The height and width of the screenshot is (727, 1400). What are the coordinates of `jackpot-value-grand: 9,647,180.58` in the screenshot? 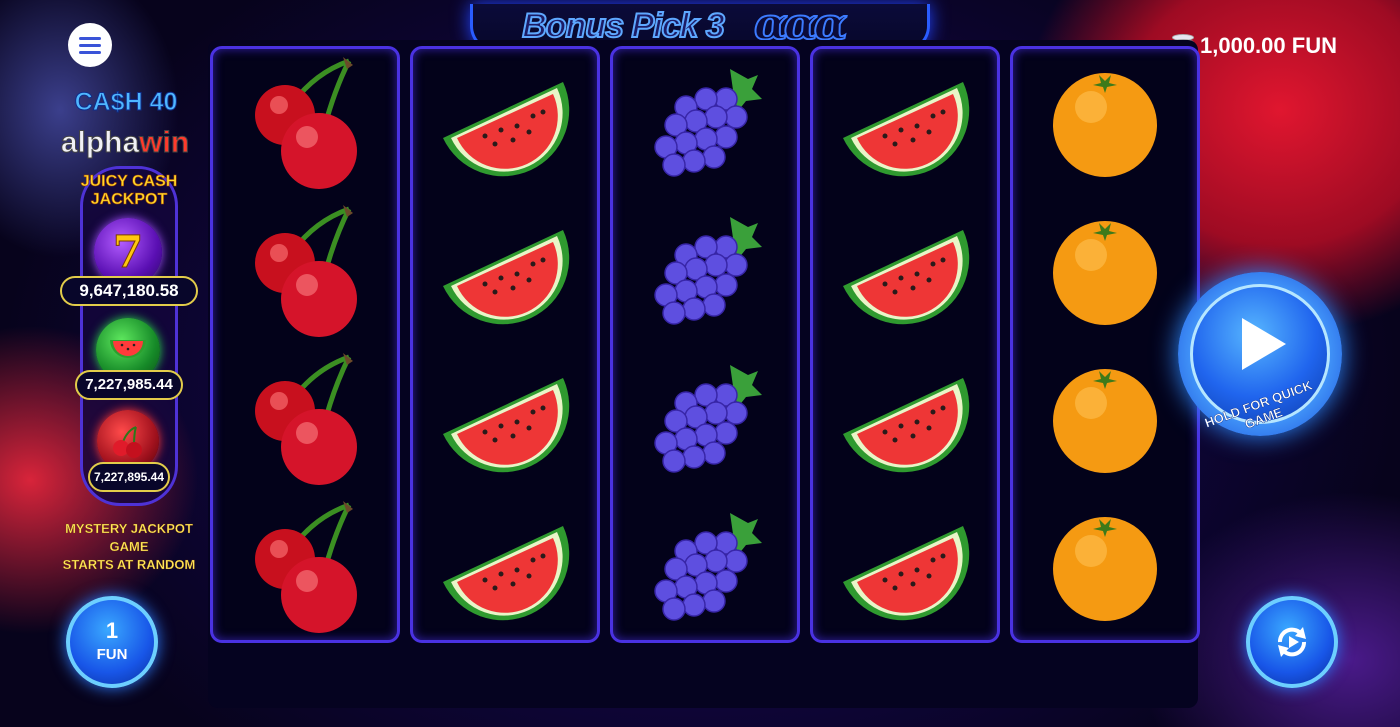 It's located at (129, 291).